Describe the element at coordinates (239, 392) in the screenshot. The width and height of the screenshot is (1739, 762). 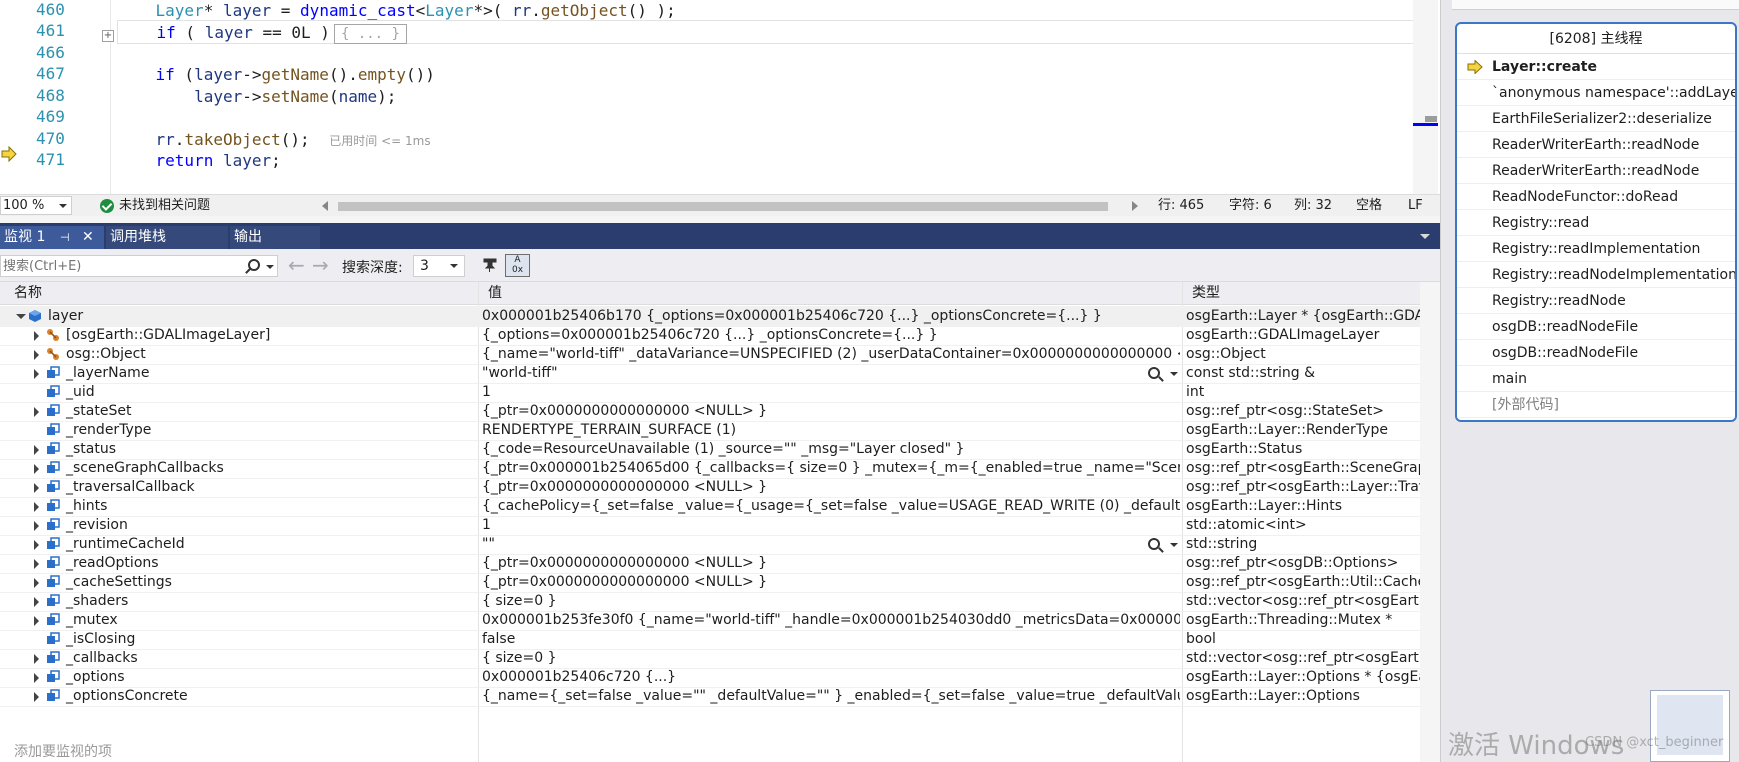
I see `watch-name-cell: _uid` at that location.